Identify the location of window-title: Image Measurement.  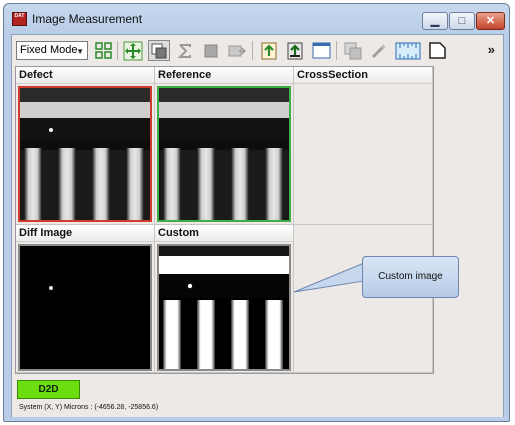
(87, 19).